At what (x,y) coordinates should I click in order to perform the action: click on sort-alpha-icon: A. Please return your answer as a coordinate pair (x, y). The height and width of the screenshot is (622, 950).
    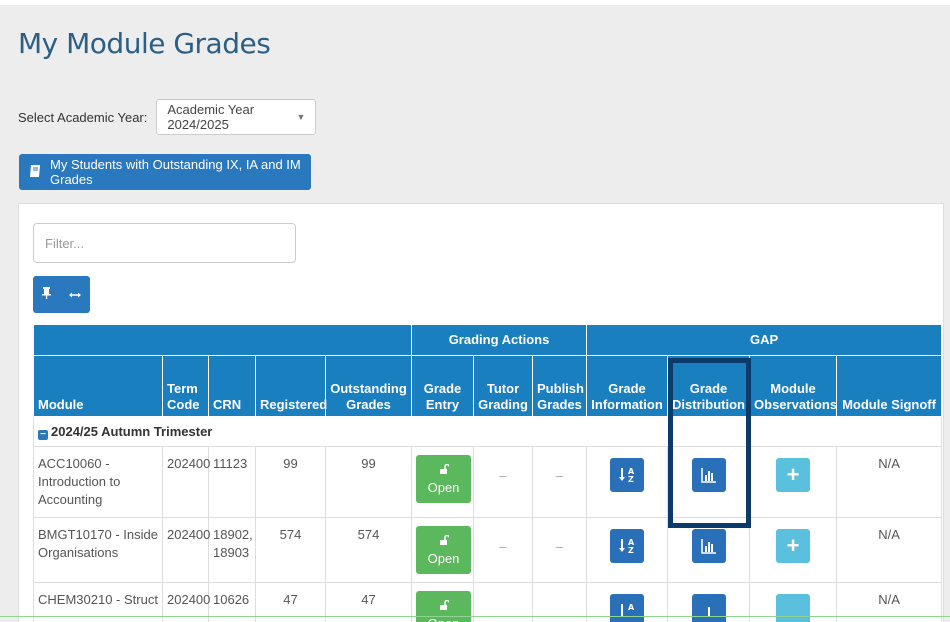
    Looking at the image, I should click on (627, 608).